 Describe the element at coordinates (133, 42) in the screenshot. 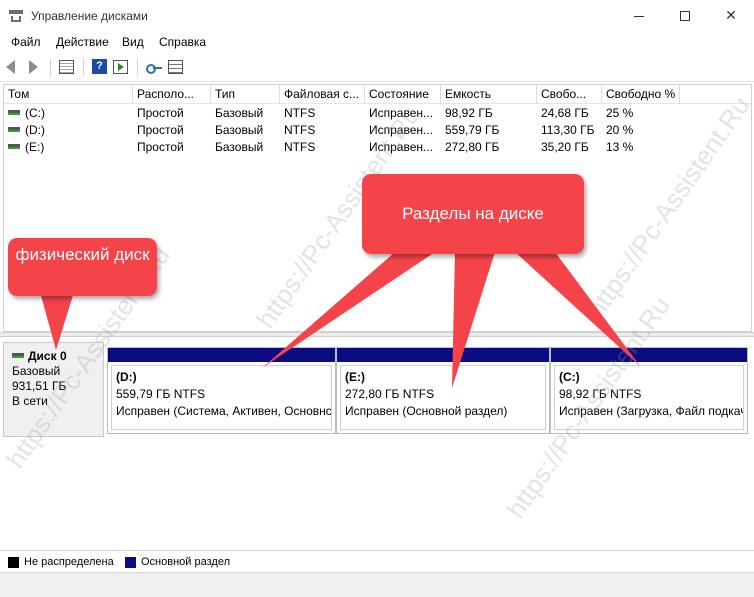

I see `menu-view: Вид` at that location.